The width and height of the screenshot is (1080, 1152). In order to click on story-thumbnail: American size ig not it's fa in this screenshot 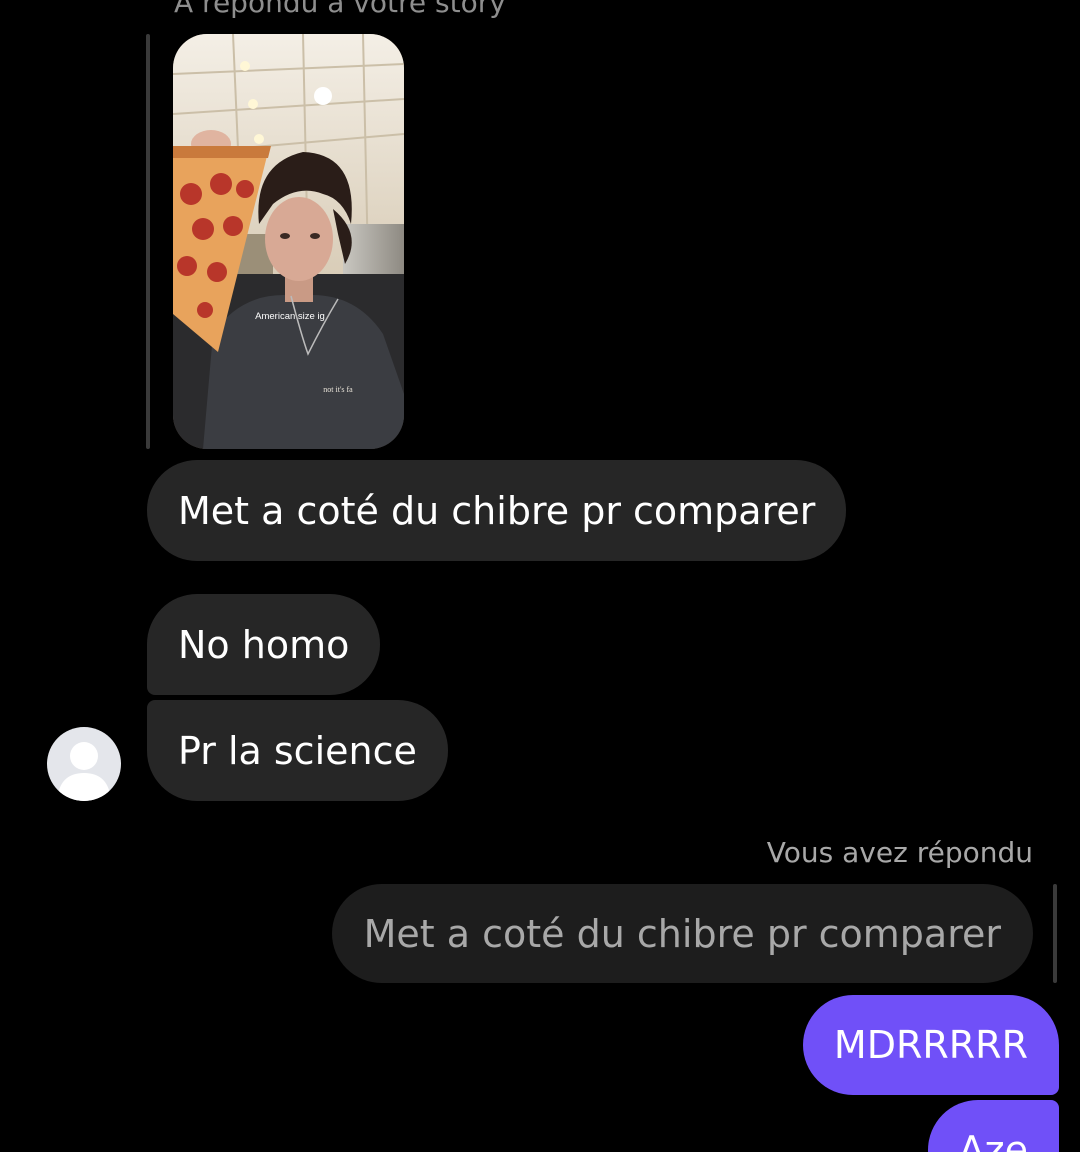, I will do `click(288, 241)`.